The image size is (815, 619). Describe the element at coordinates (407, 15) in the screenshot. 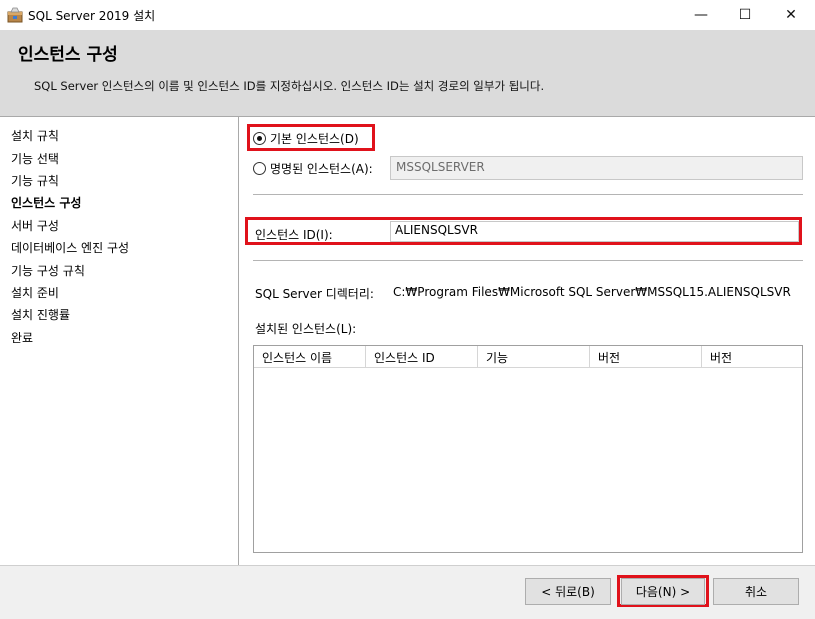

I see `title-bar: SQL Server 2019 설치 — ☐ ✕` at that location.